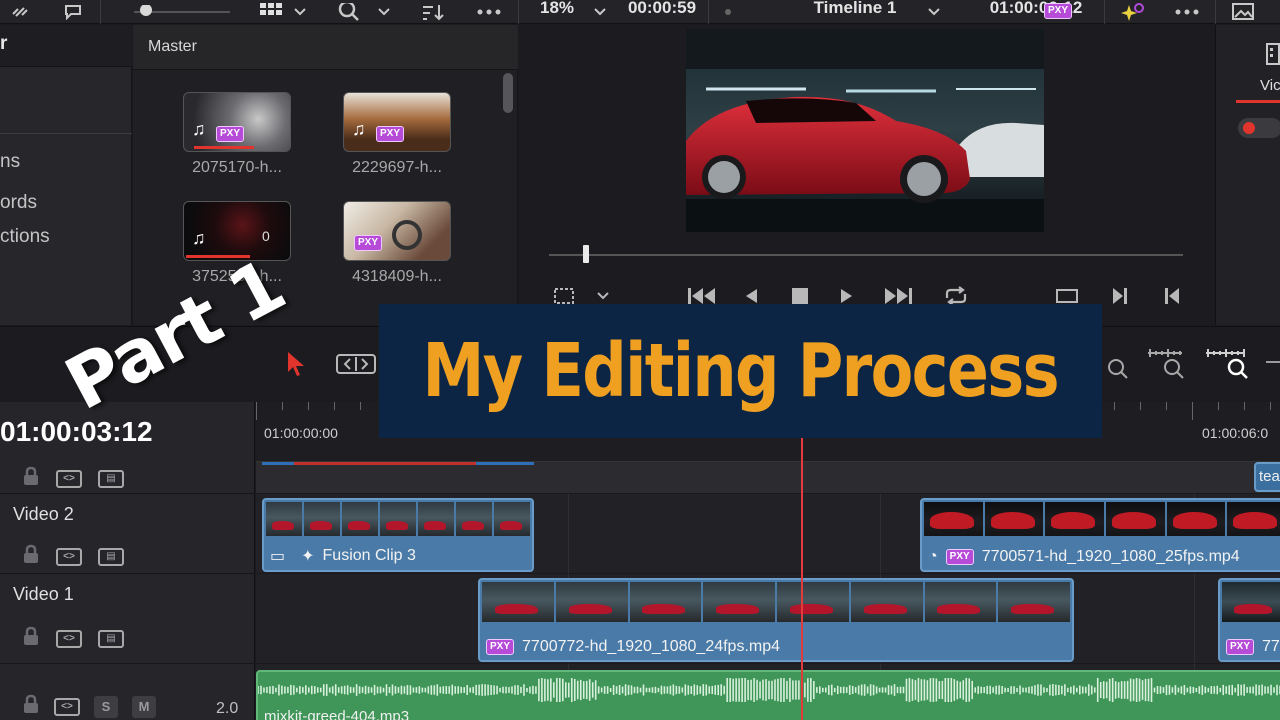 Image resolution: width=1280 pixels, height=720 pixels. Describe the element at coordinates (20, 12) in the screenshot. I see `link-icon` at that location.